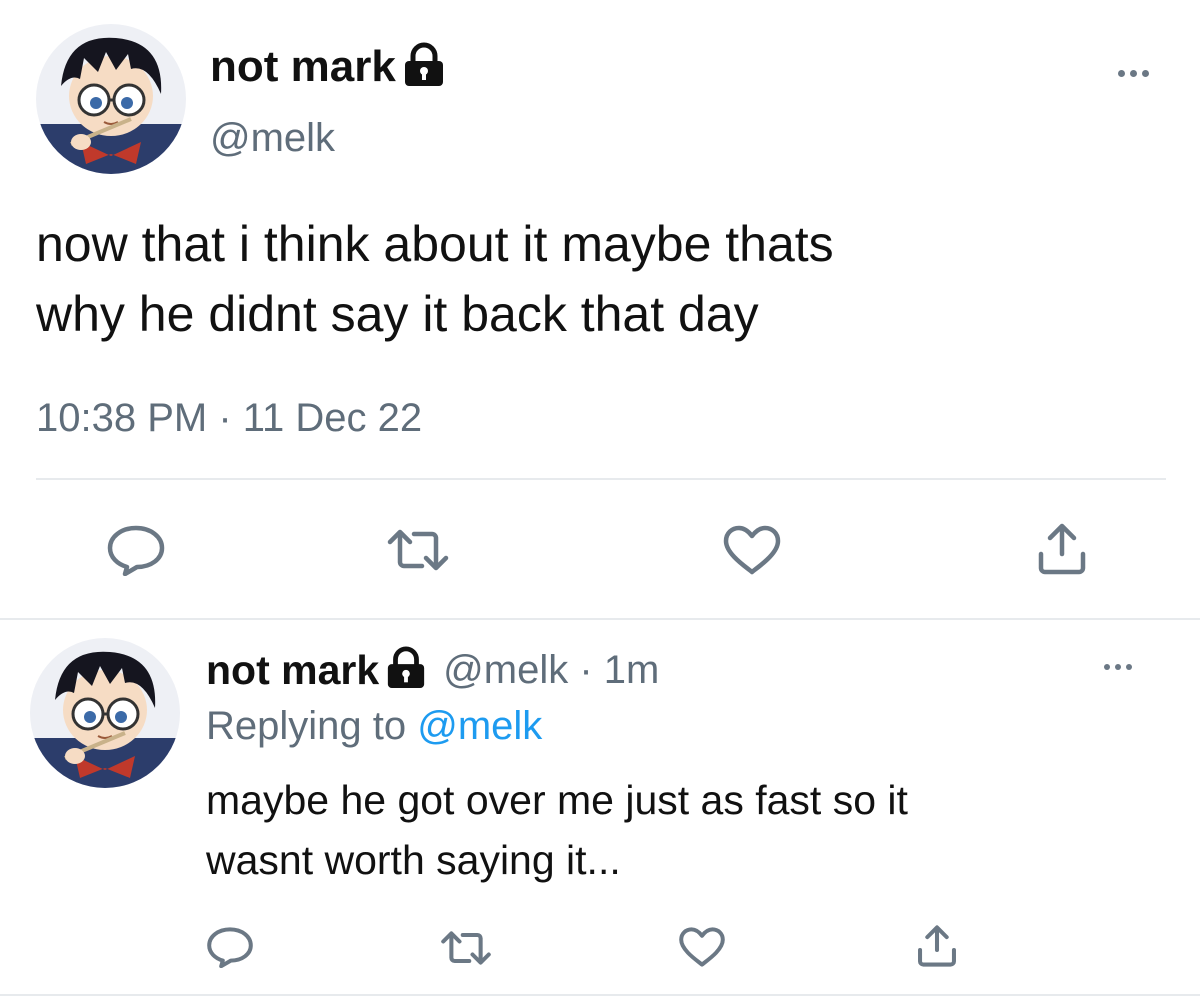 This screenshot has width=1200, height=997. What do you see at coordinates (466, 948) in the screenshot?
I see `reply-retweet-icon` at bounding box center [466, 948].